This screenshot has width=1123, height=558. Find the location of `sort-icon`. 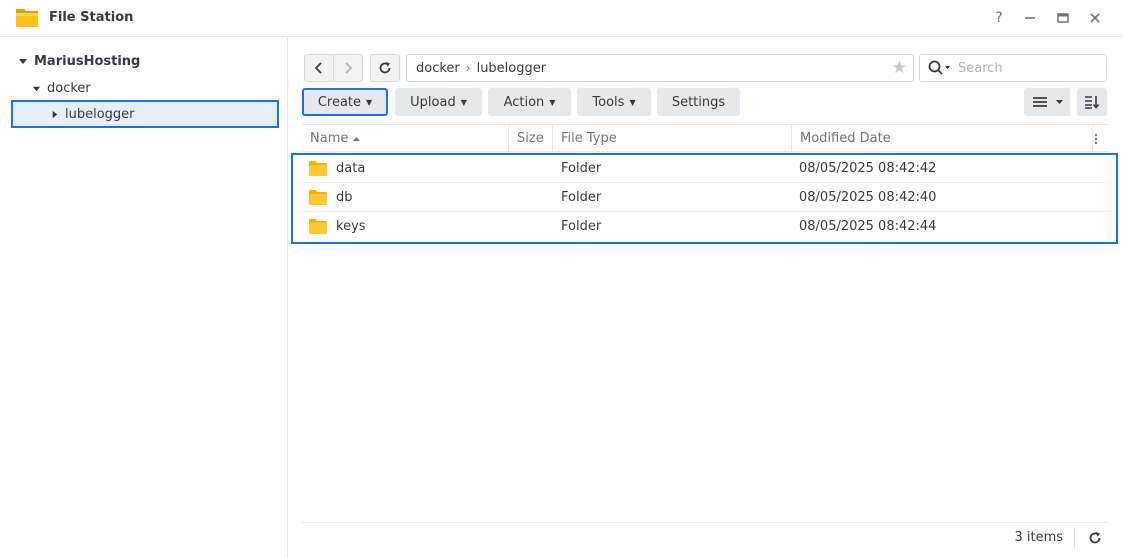

sort-icon is located at coordinates (1092, 102).